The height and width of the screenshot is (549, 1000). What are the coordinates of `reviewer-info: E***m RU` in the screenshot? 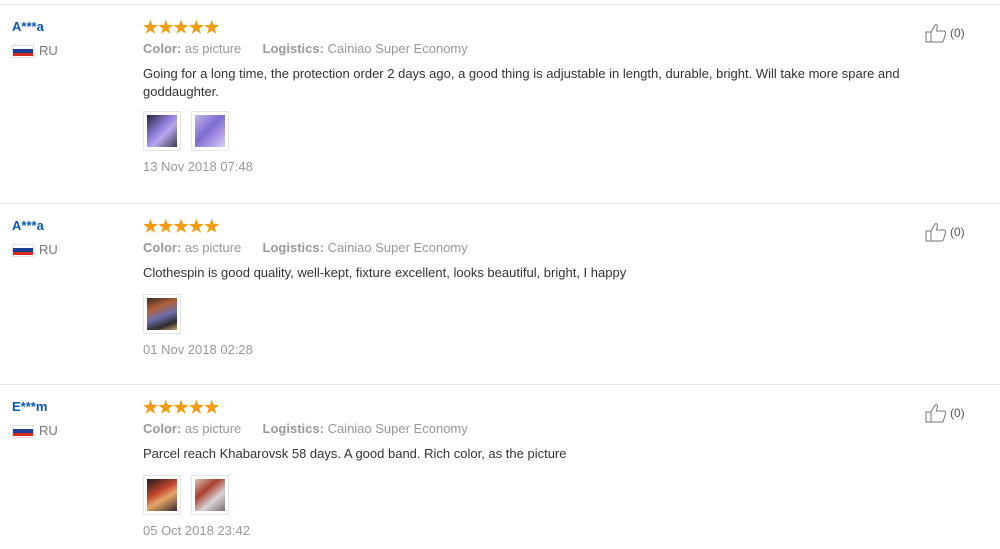 It's located at (72, 418).